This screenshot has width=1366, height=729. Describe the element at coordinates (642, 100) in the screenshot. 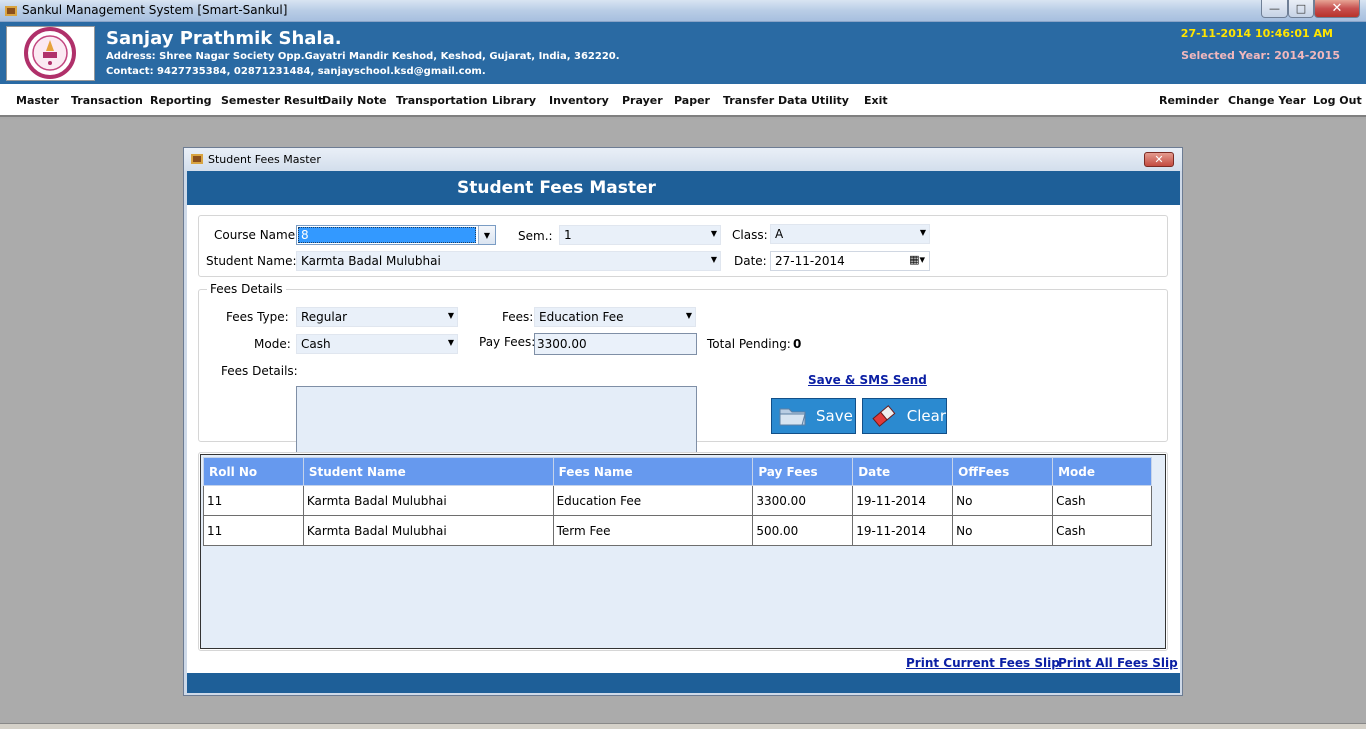

I see `menu-prayer: Prayer` at that location.